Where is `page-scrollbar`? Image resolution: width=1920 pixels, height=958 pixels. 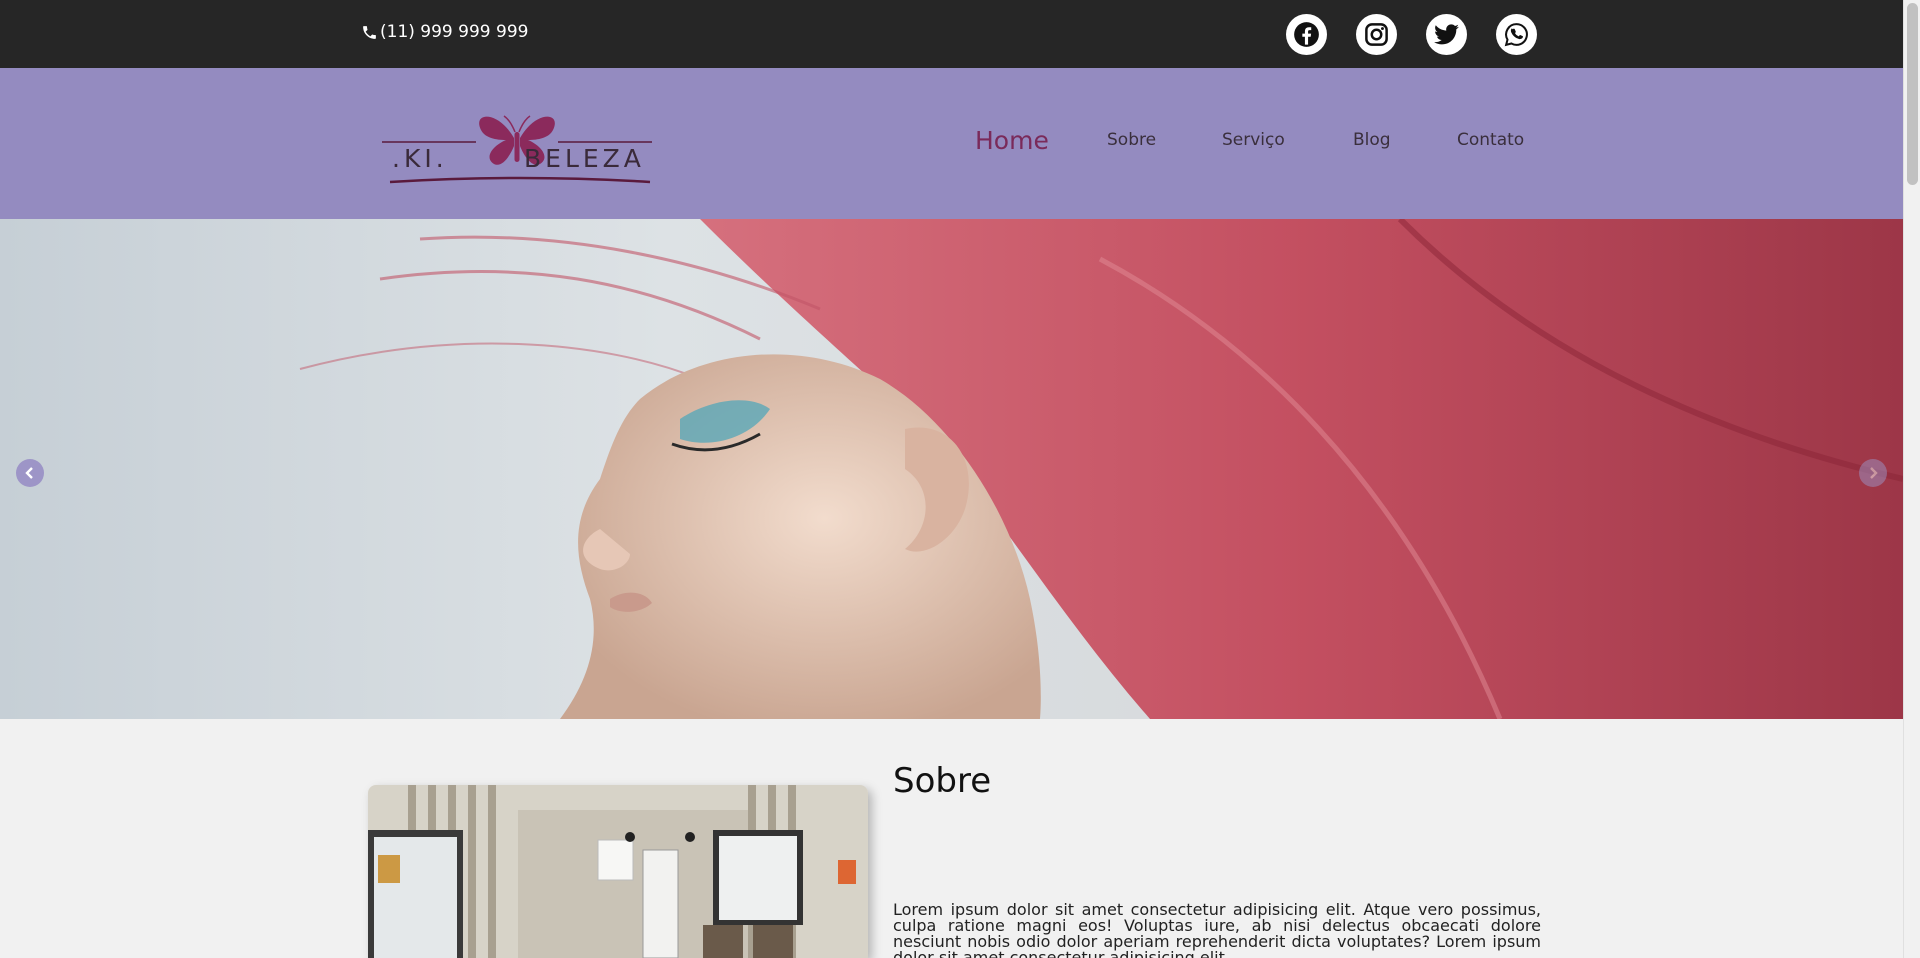
page-scrollbar is located at coordinates (1911, 479).